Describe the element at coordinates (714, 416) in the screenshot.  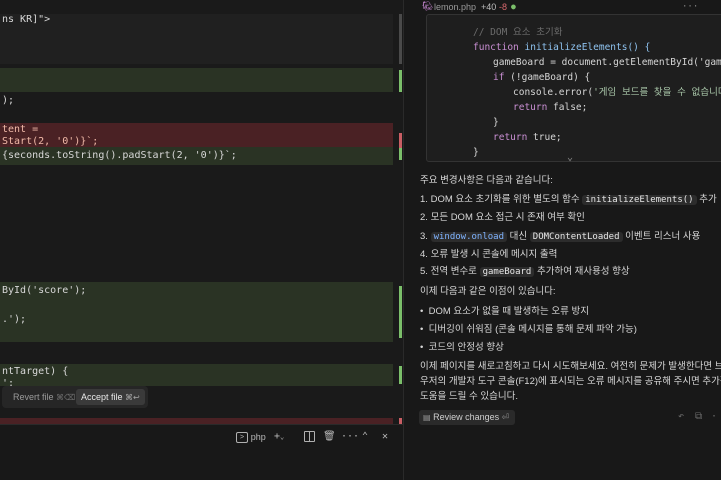
I see `more-icon: ·` at that location.